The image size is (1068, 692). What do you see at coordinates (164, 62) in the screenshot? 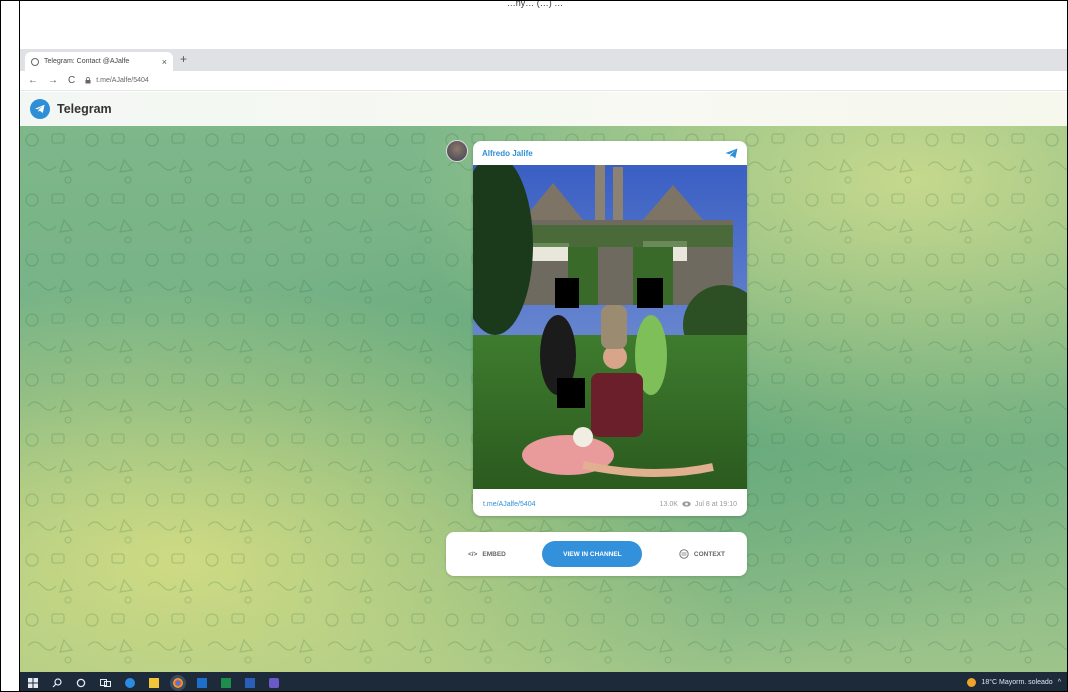
I see `close-tab-icon: ×` at bounding box center [164, 62].